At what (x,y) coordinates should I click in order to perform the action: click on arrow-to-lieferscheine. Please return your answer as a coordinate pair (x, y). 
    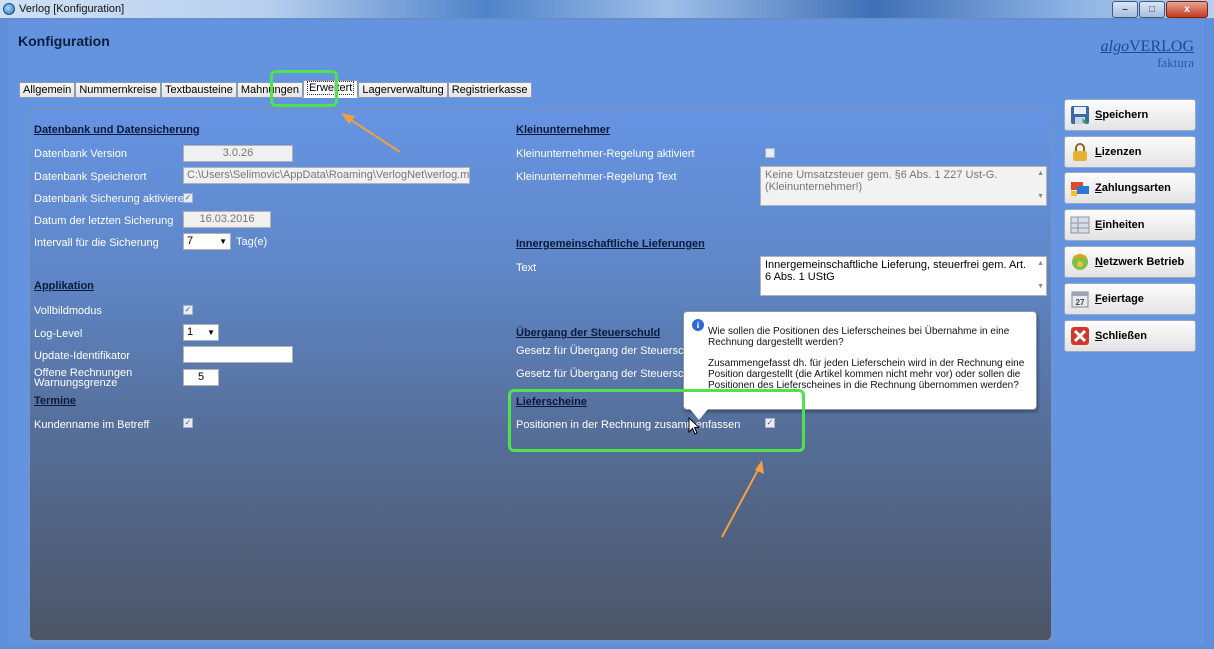
    Looking at the image, I should click on (742, 499).